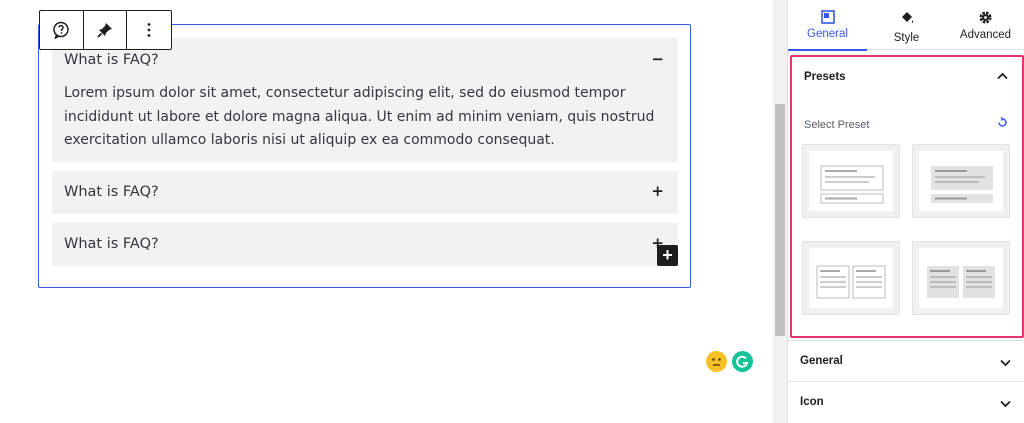 This screenshot has width=1024, height=423. Describe the element at coordinates (827, 25) in the screenshot. I see `tab-general: General` at that location.